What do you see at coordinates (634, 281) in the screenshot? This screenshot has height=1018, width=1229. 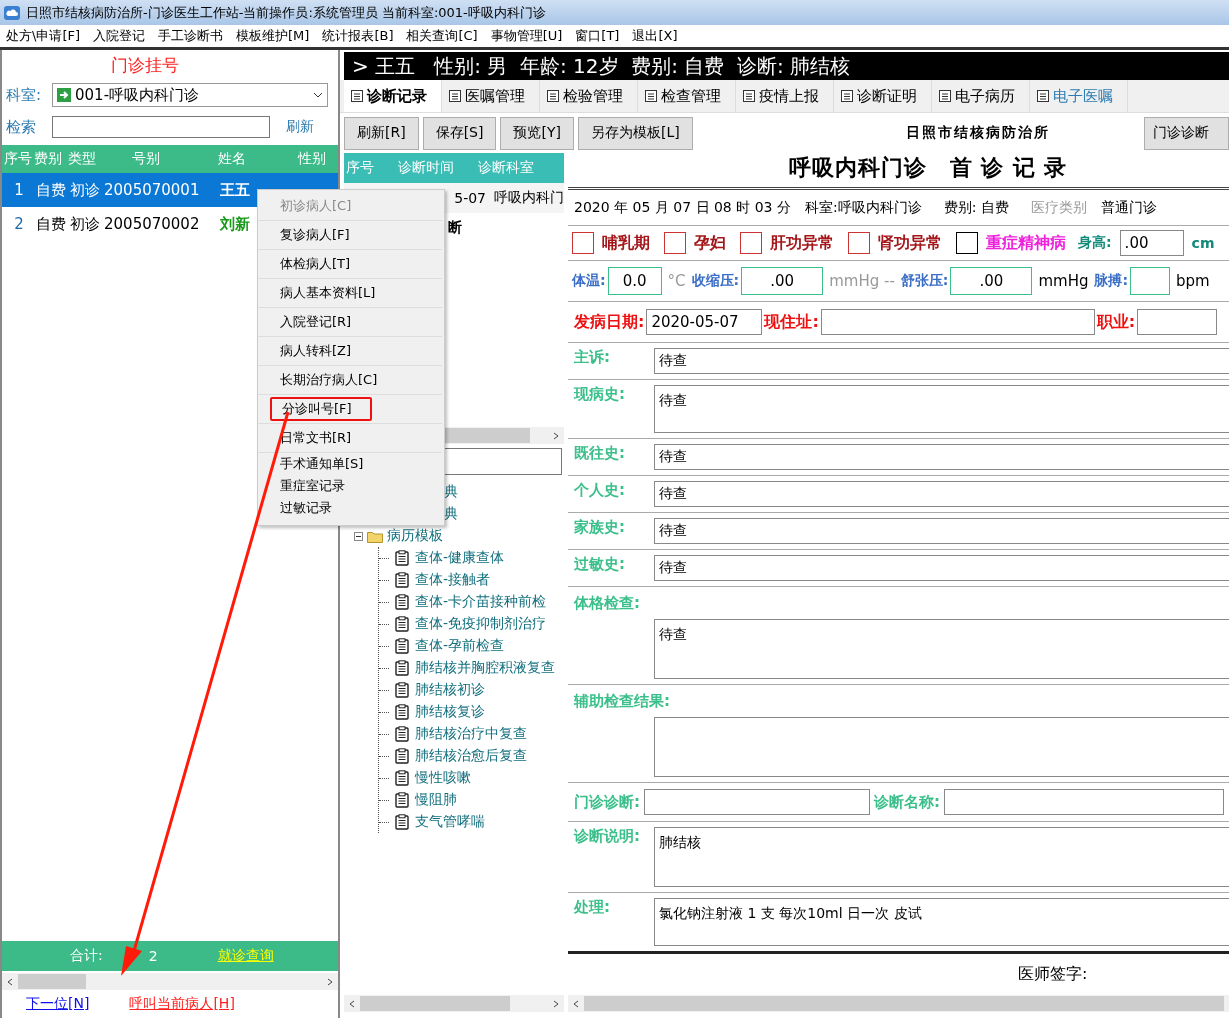 I see `vital-field: 0.0` at bounding box center [634, 281].